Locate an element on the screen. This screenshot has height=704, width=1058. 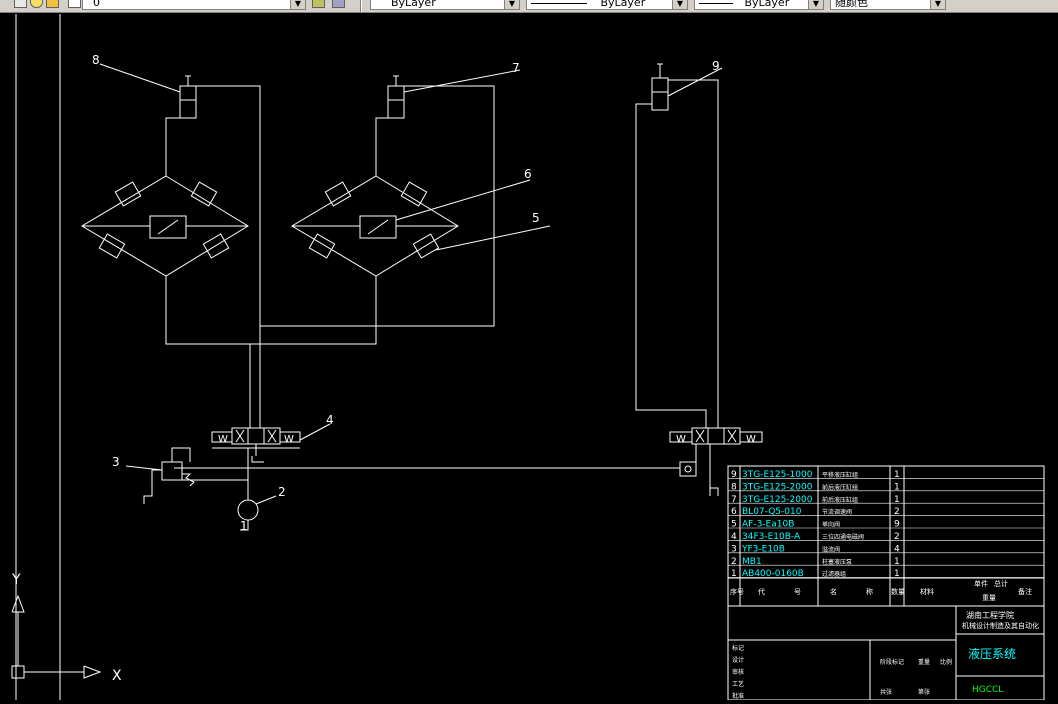
tb-label: 批准 is located at coordinates (738, 696).